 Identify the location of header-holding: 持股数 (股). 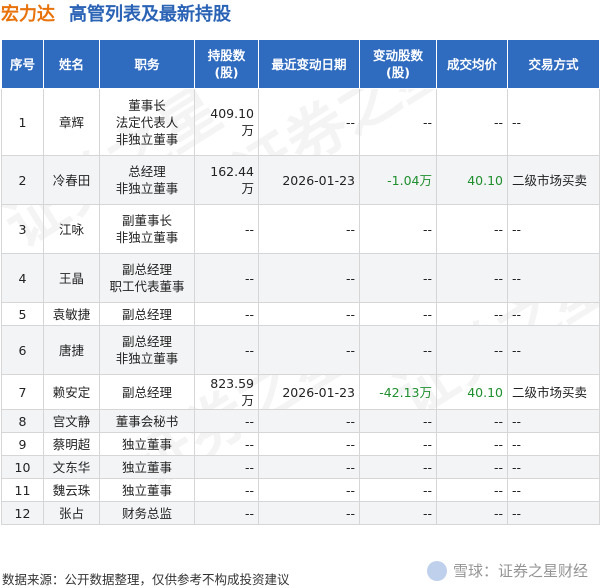
(226, 64).